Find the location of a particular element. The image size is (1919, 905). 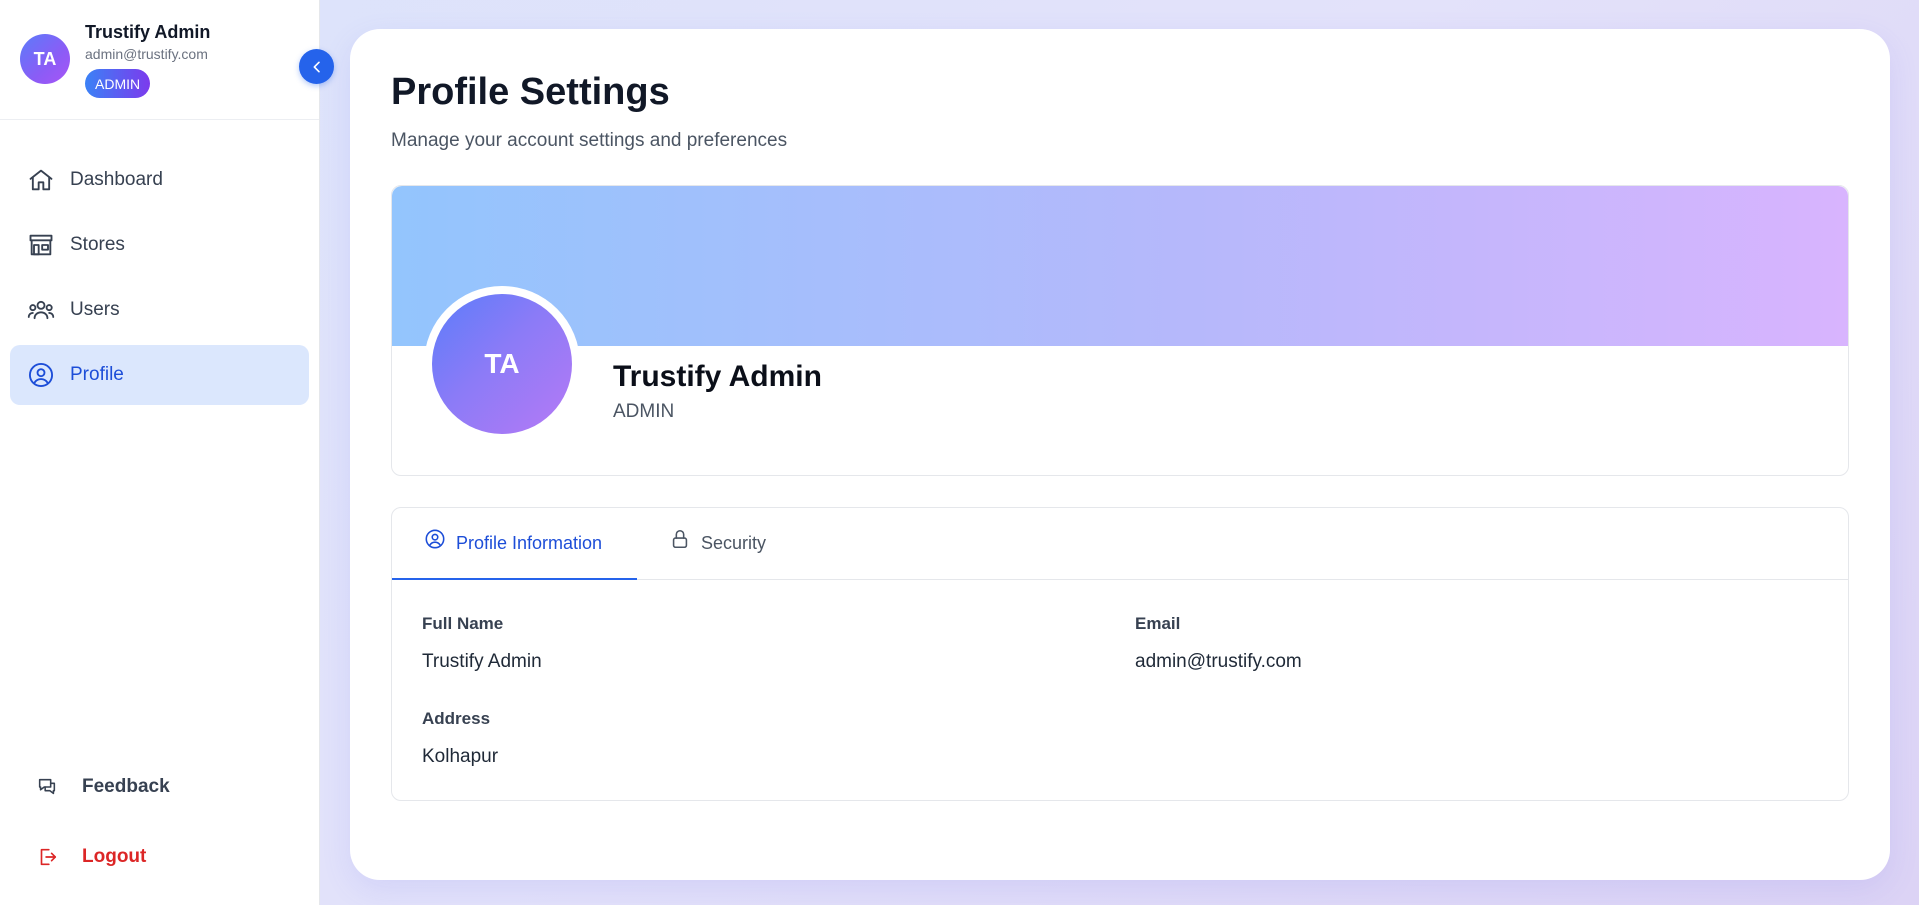

lock-icon is located at coordinates (680, 539).